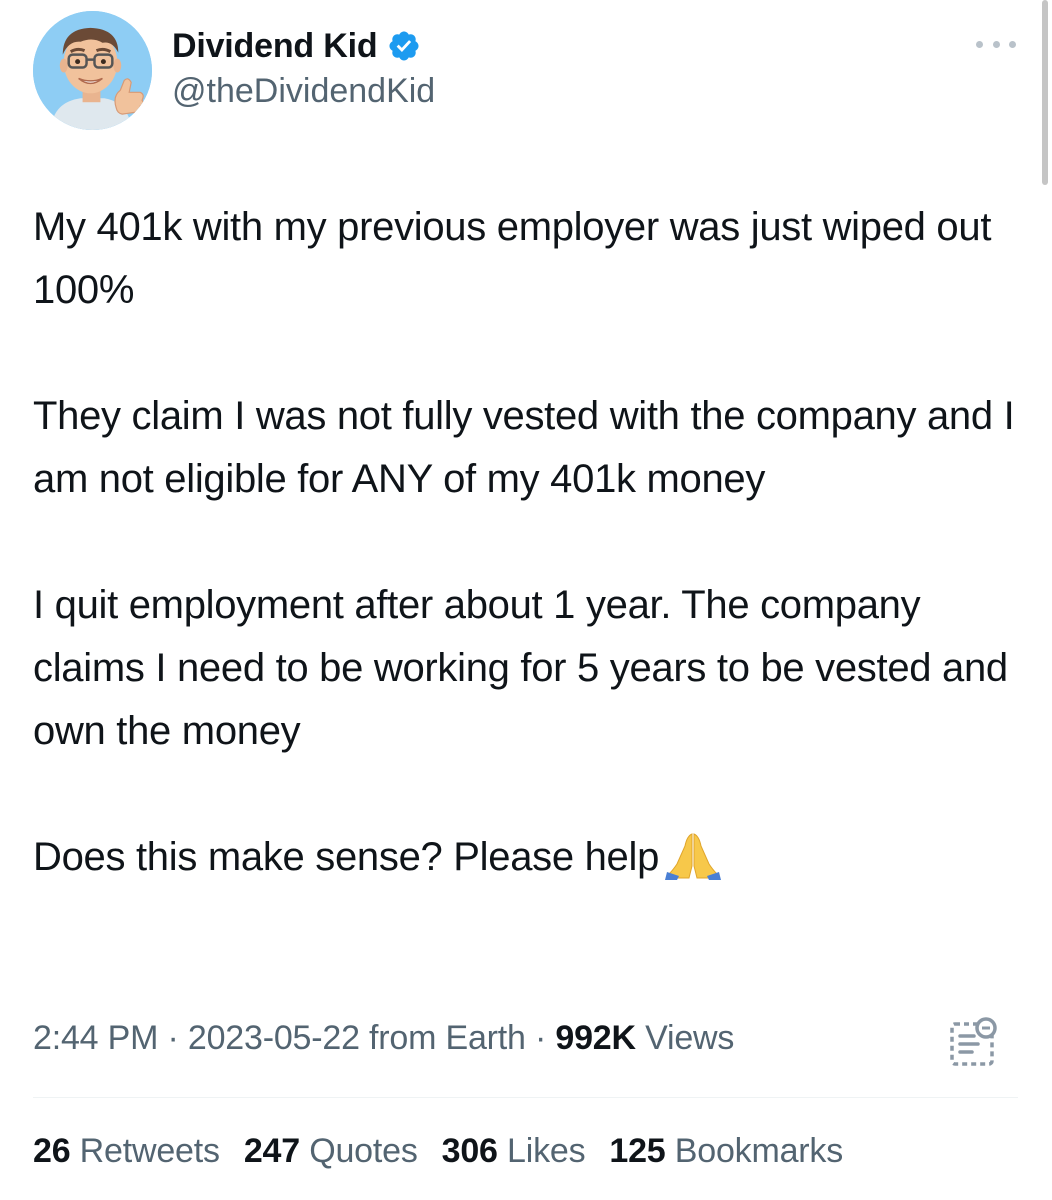 This screenshot has height=1200, width=1052. What do you see at coordinates (303, 91) in the screenshot?
I see `author-handle: @theDividendKid` at bounding box center [303, 91].